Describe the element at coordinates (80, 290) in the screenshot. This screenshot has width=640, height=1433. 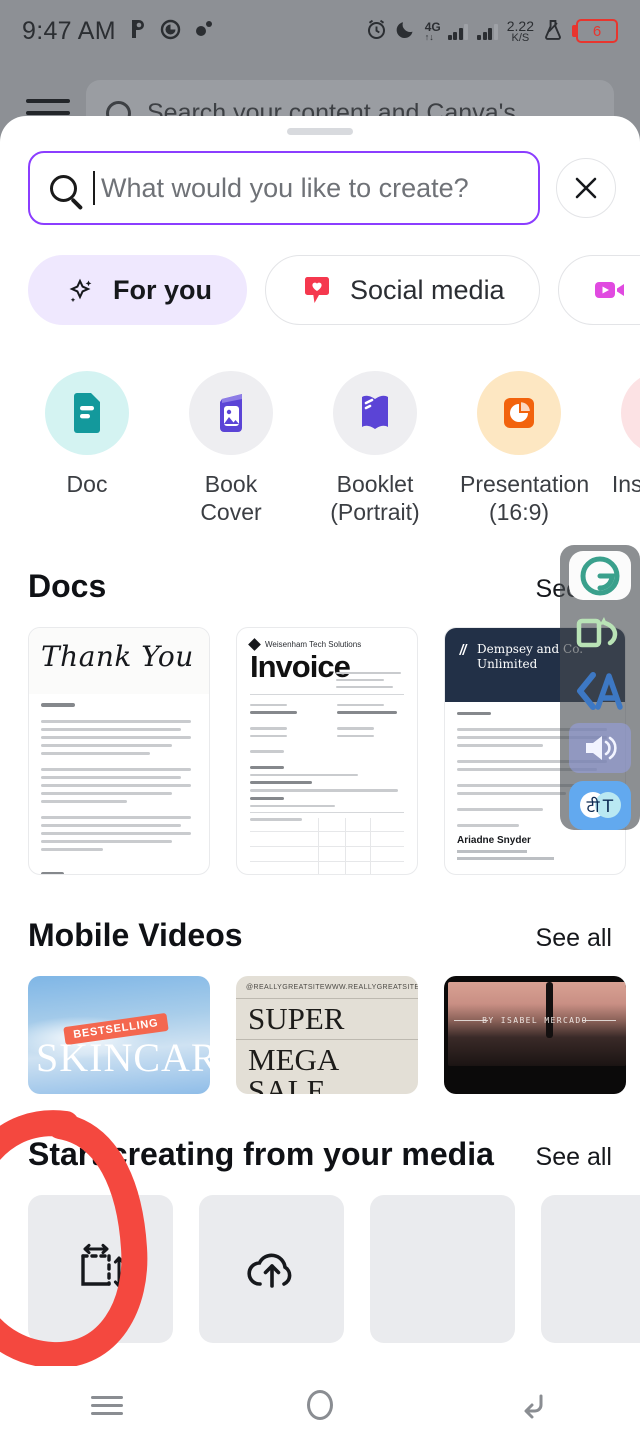
I see `sparkle-icon` at that location.